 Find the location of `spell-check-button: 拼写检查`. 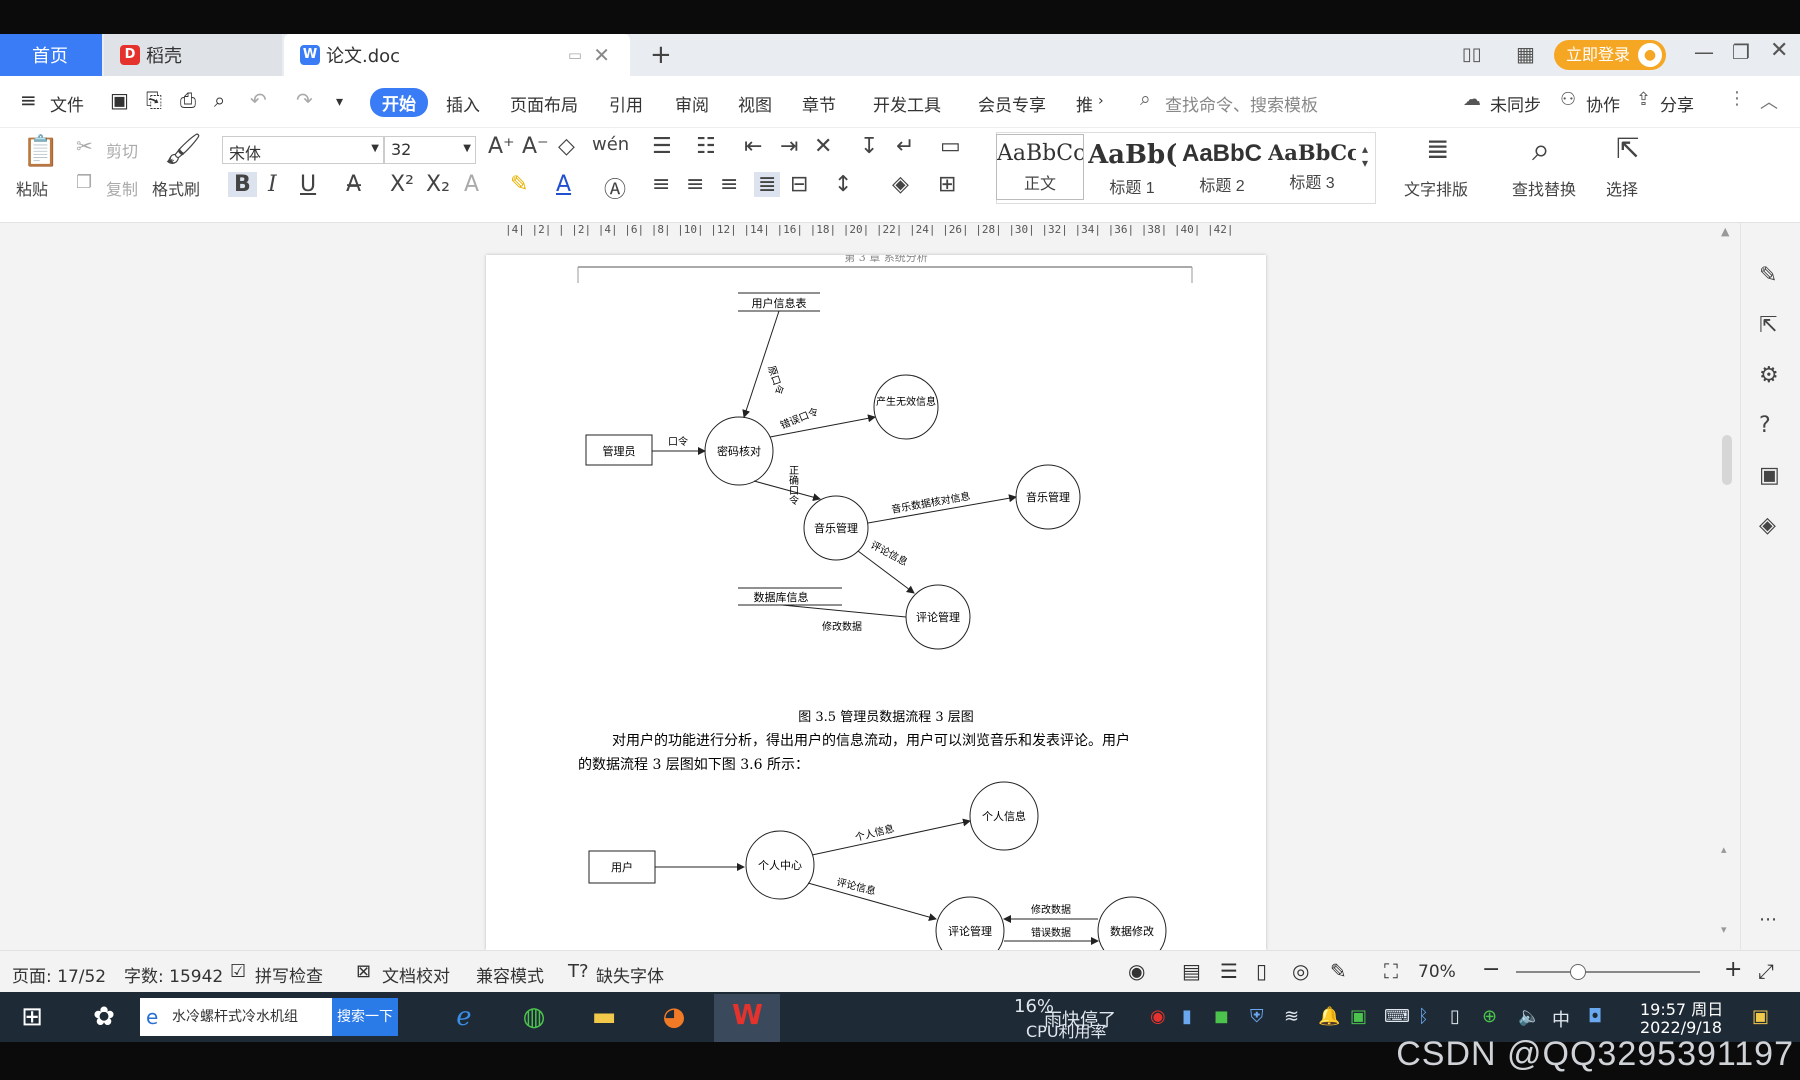

spell-check-button: 拼写检查 is located at coordinates (289, 974).